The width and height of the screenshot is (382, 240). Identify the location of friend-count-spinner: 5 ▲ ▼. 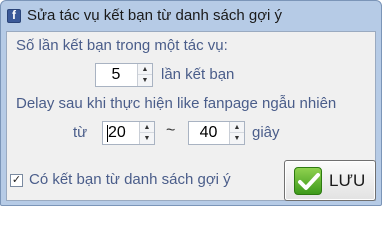
(124, 75).